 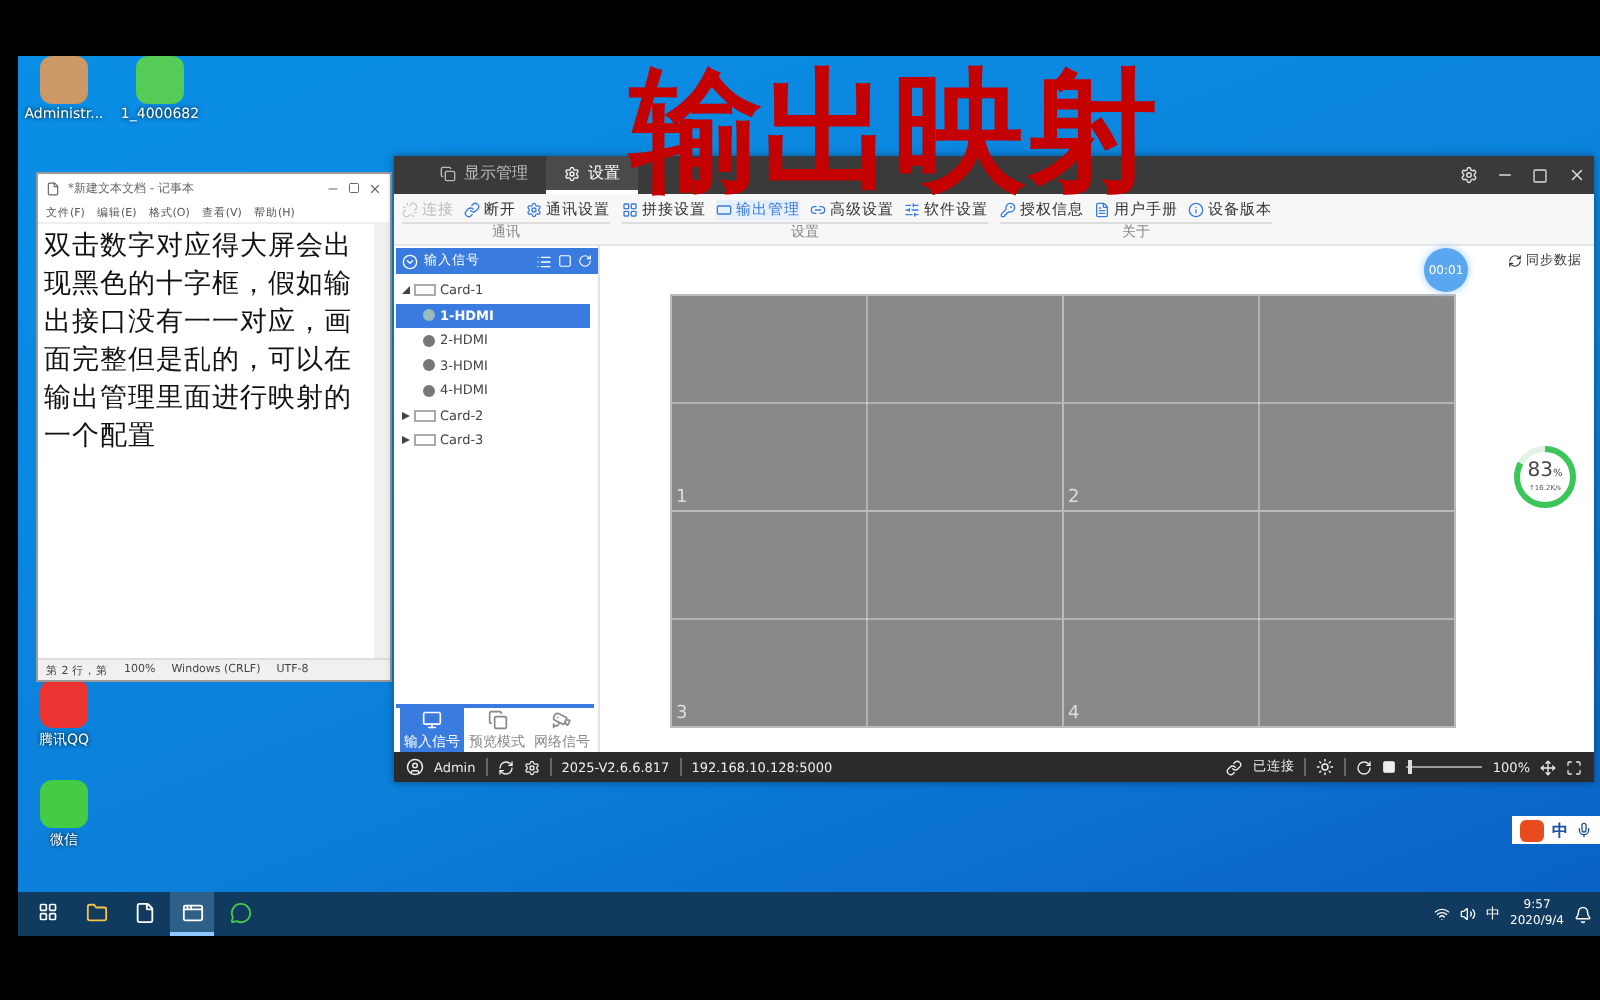 What do you see at coordinates (534, 210) in the screenshot?
I see `gear-icon` at bounding box center [534, 210].